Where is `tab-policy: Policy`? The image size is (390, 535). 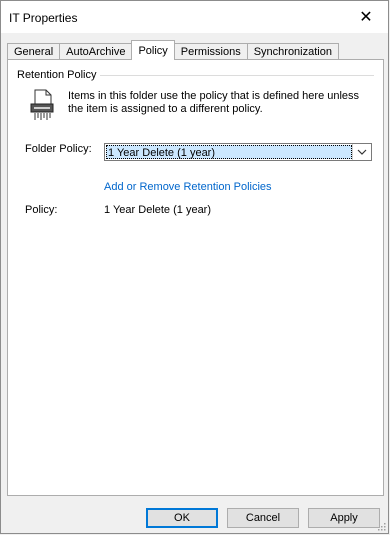
tab-policy: Policy is located at coordinates (153, 50).